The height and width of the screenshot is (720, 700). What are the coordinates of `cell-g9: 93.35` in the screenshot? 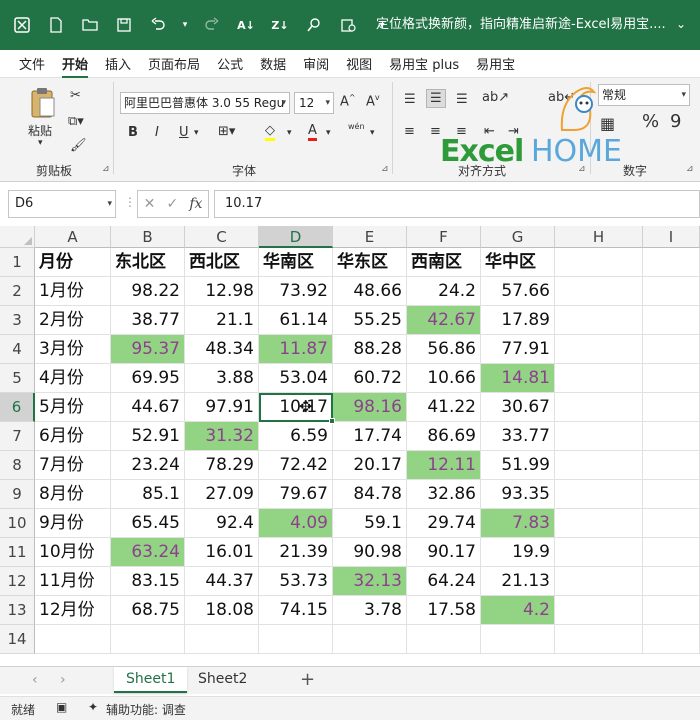 It's located at (518, 494).